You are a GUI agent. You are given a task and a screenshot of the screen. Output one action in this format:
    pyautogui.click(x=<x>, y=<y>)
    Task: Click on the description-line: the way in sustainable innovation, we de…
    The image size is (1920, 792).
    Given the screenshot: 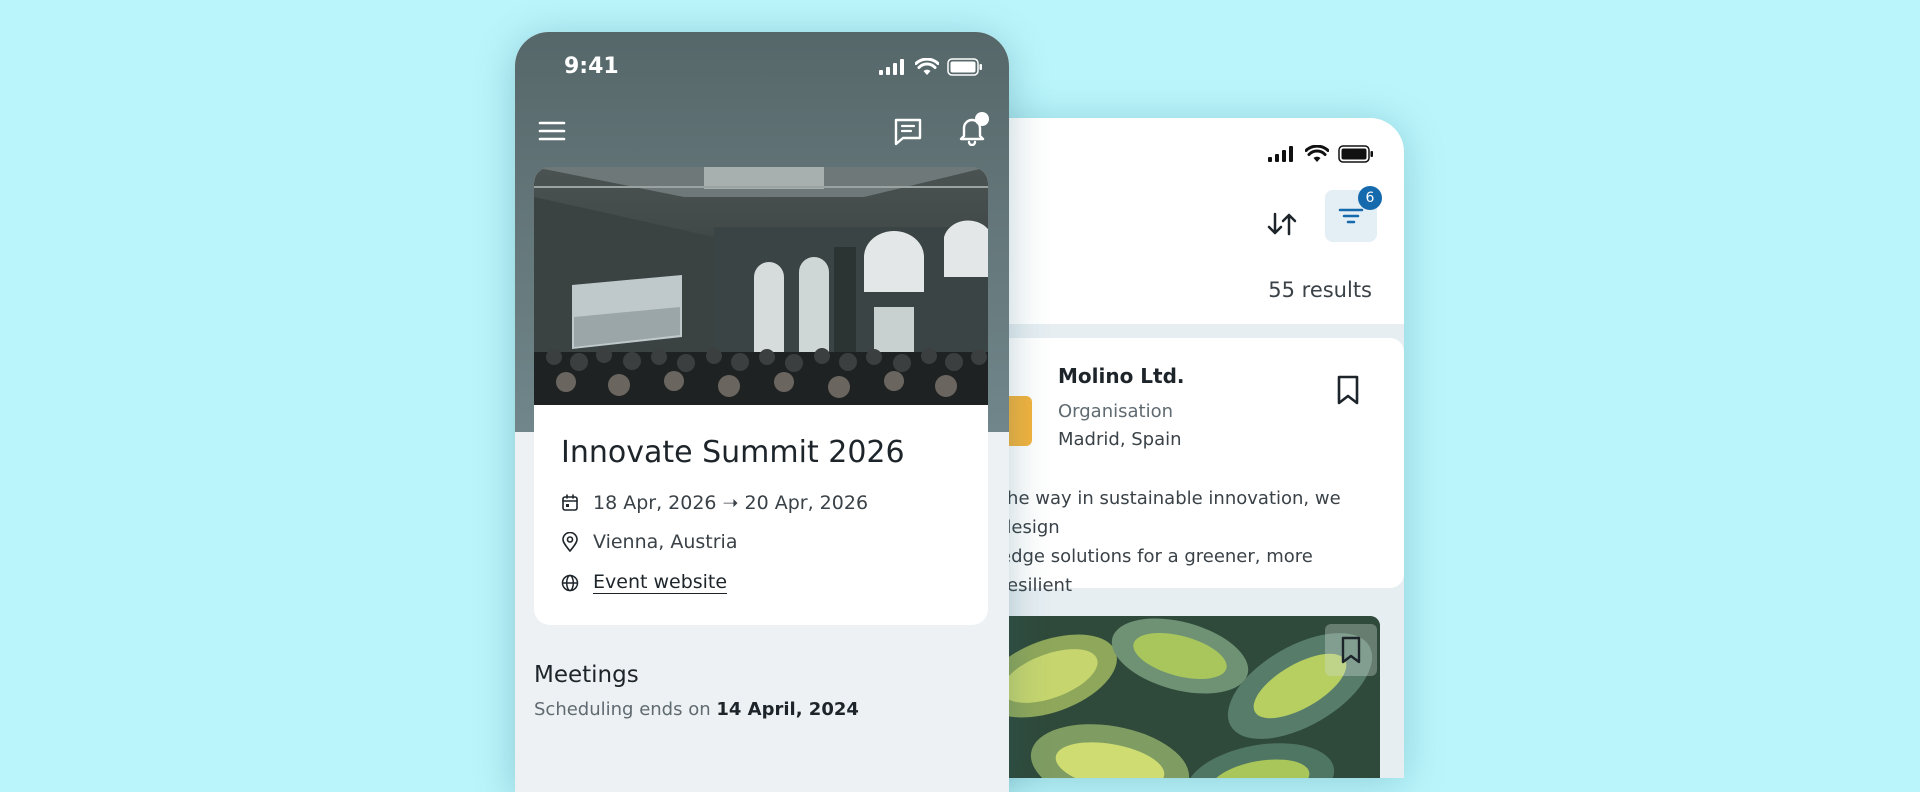 What is the action you would take?
    pyautogui.click(x=1170, y=513)
    